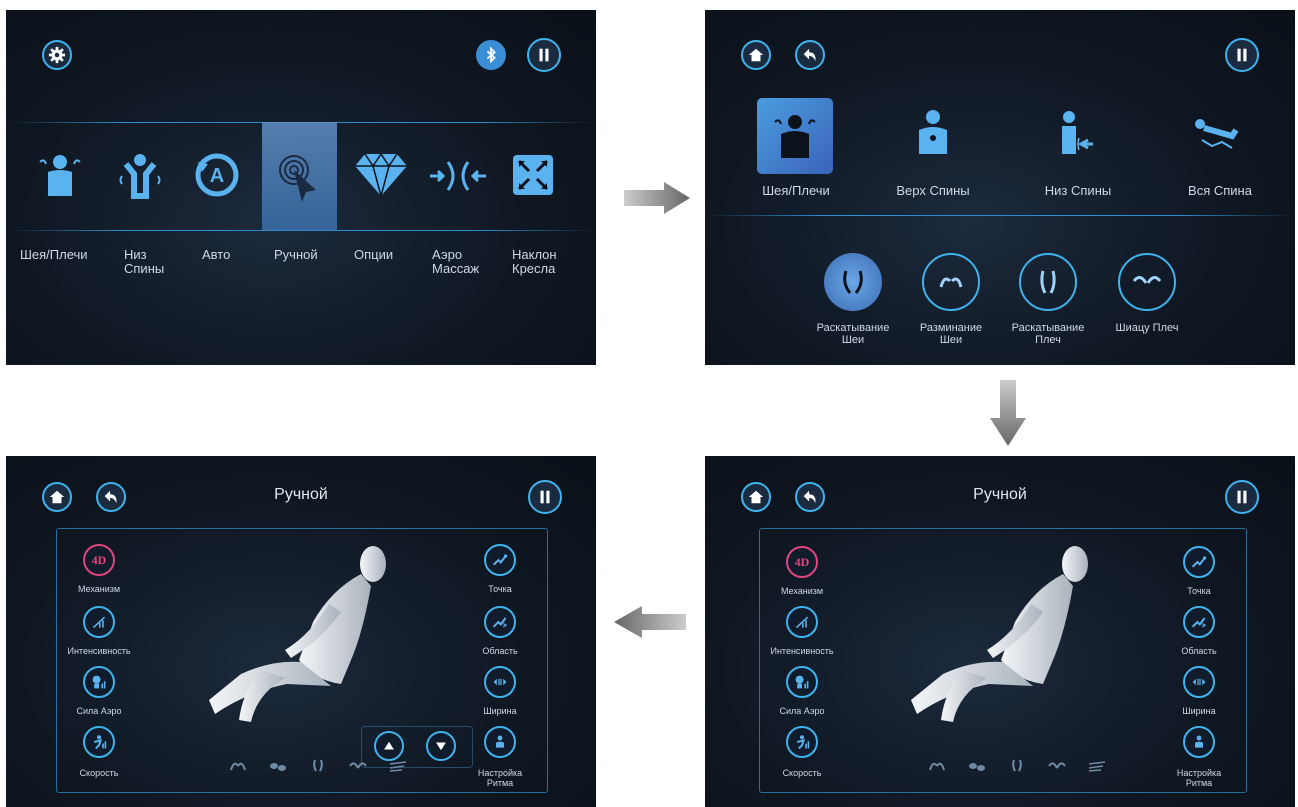 This screenshot has height=807, width=1298. What do you see at coordinates (144, 261) in the screenshot?
I see `menu-label-lower-back: Низ Спины` at bounding box center [144, 261].